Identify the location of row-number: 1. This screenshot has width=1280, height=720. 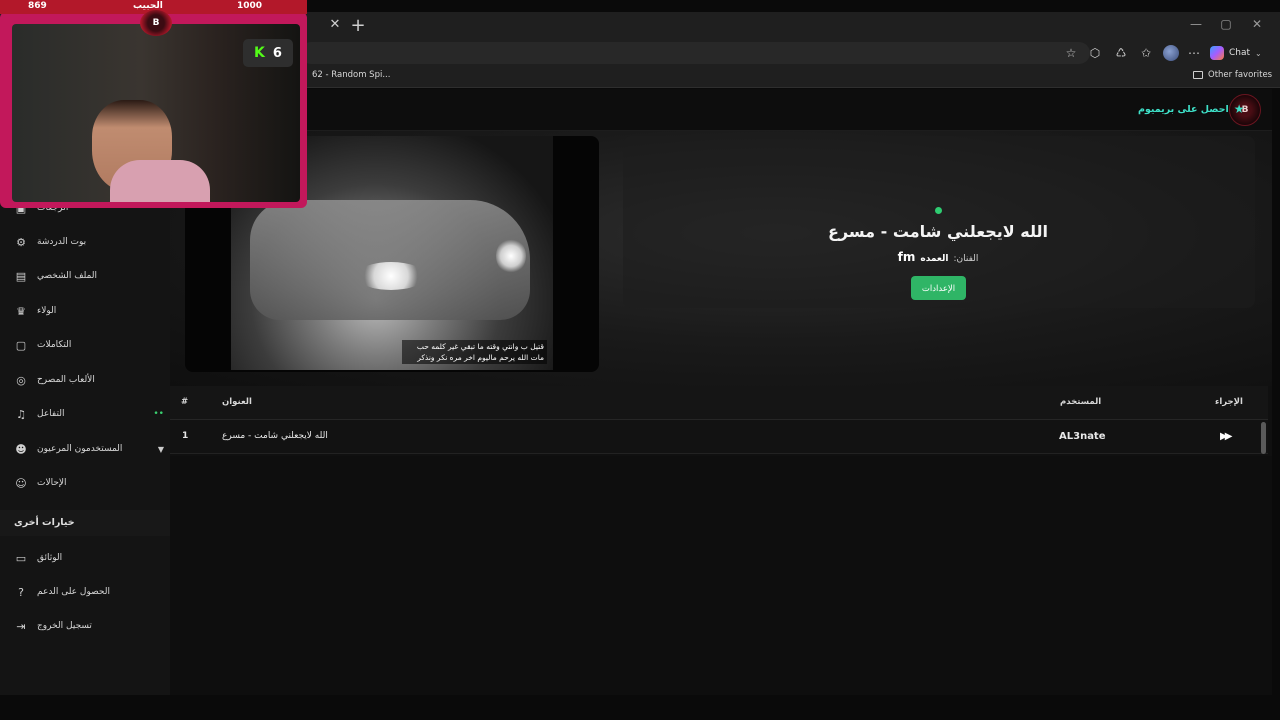
(185, 436).